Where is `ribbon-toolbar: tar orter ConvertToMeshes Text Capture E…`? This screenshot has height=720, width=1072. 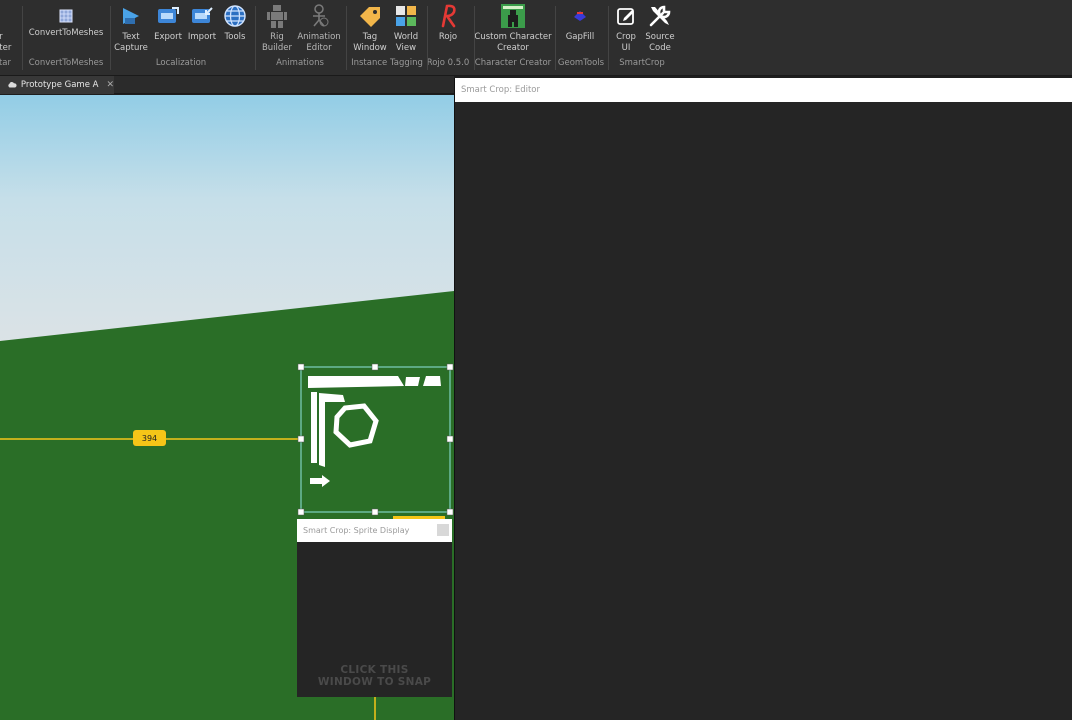
ribbon-toolbar: tar orter ConvertToMeshes Text Capture E… is located at coordinates (536, 38).